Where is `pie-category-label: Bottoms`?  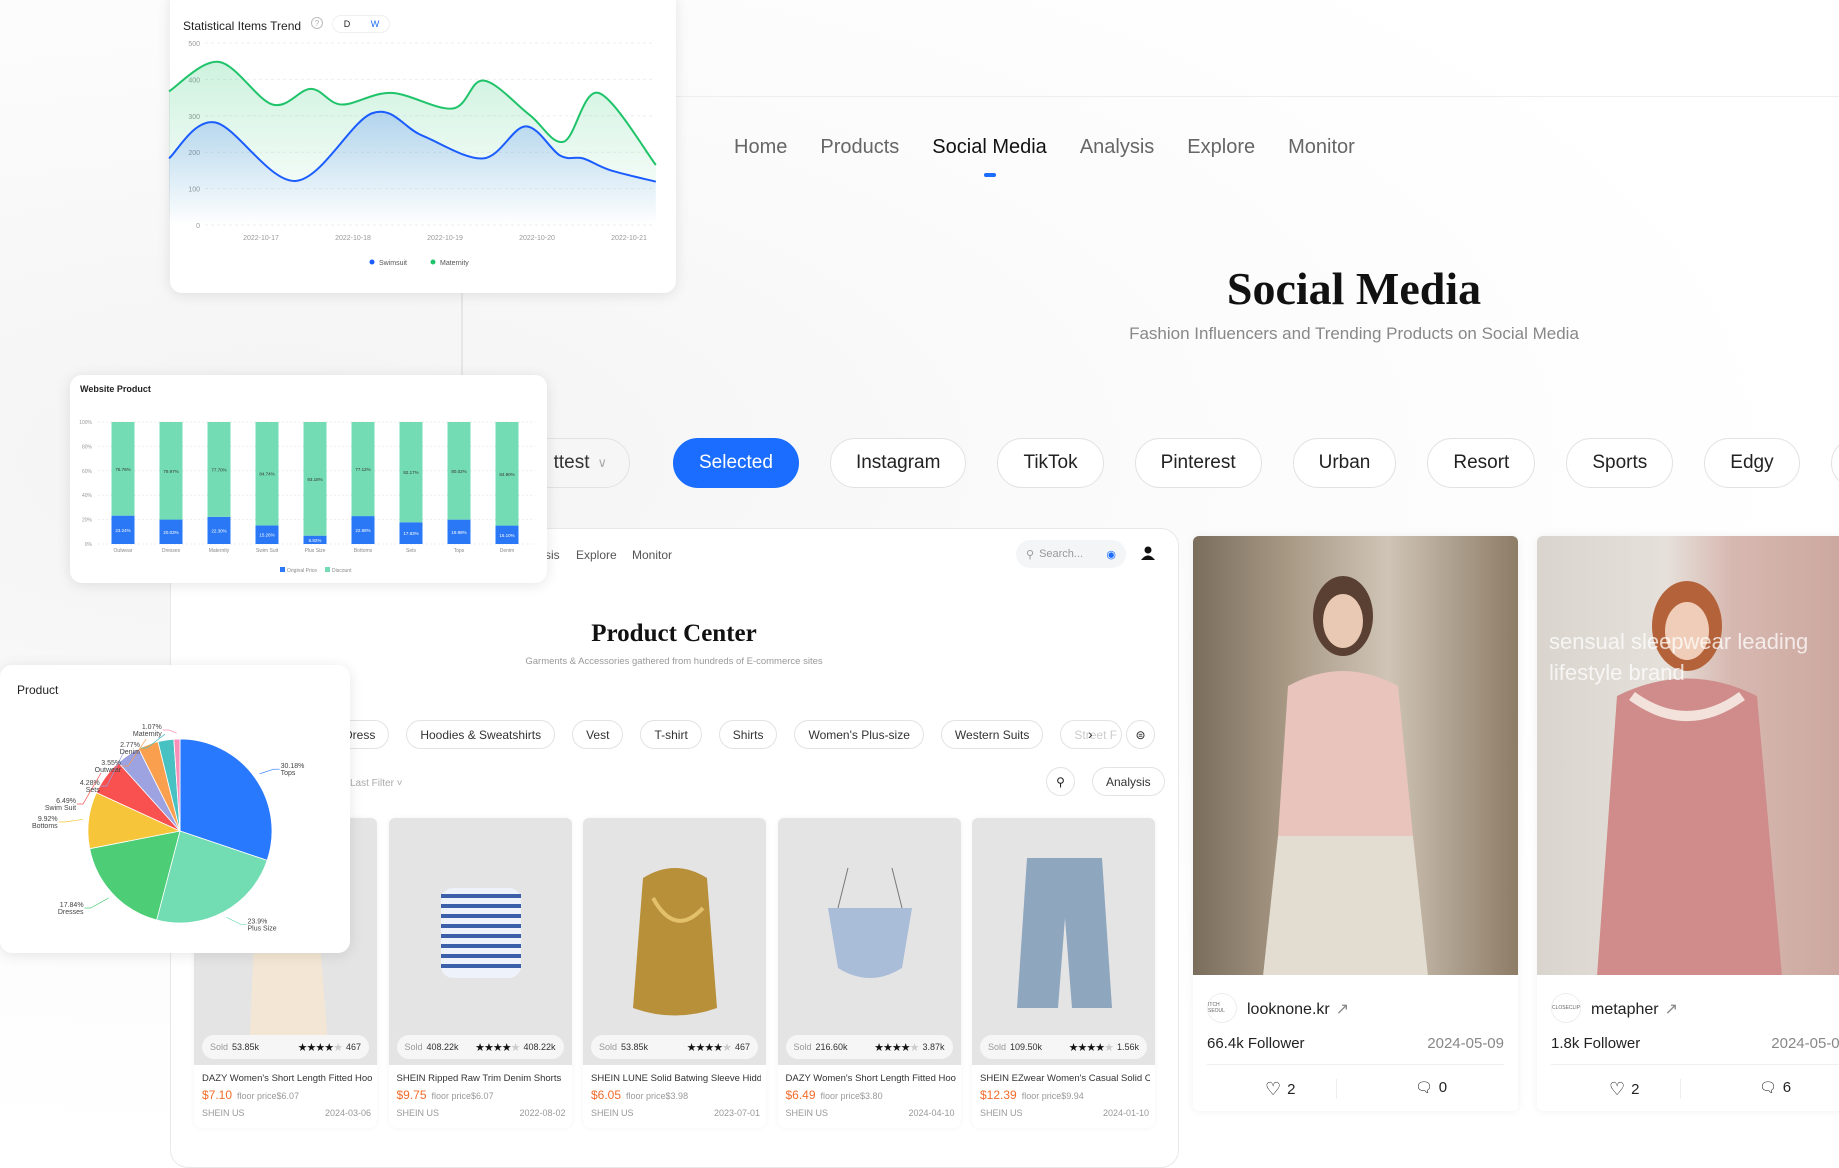 pie-category-label: Bottoms is located at coordinates (45, 826).